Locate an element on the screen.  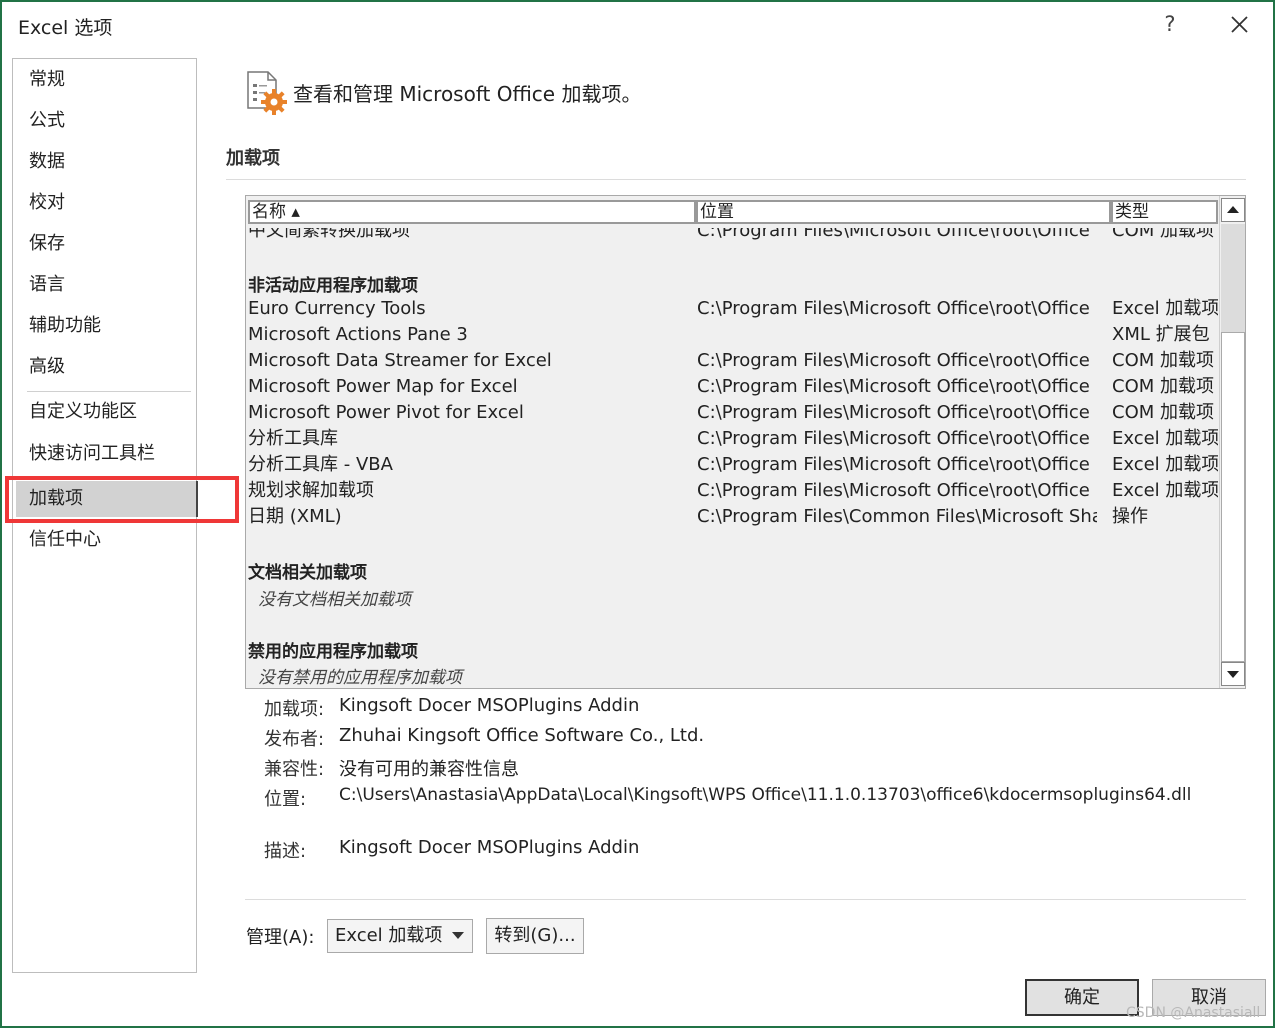
group-title-inactive: 非活动应用程序加载项 is located at coordinates (333, 286).